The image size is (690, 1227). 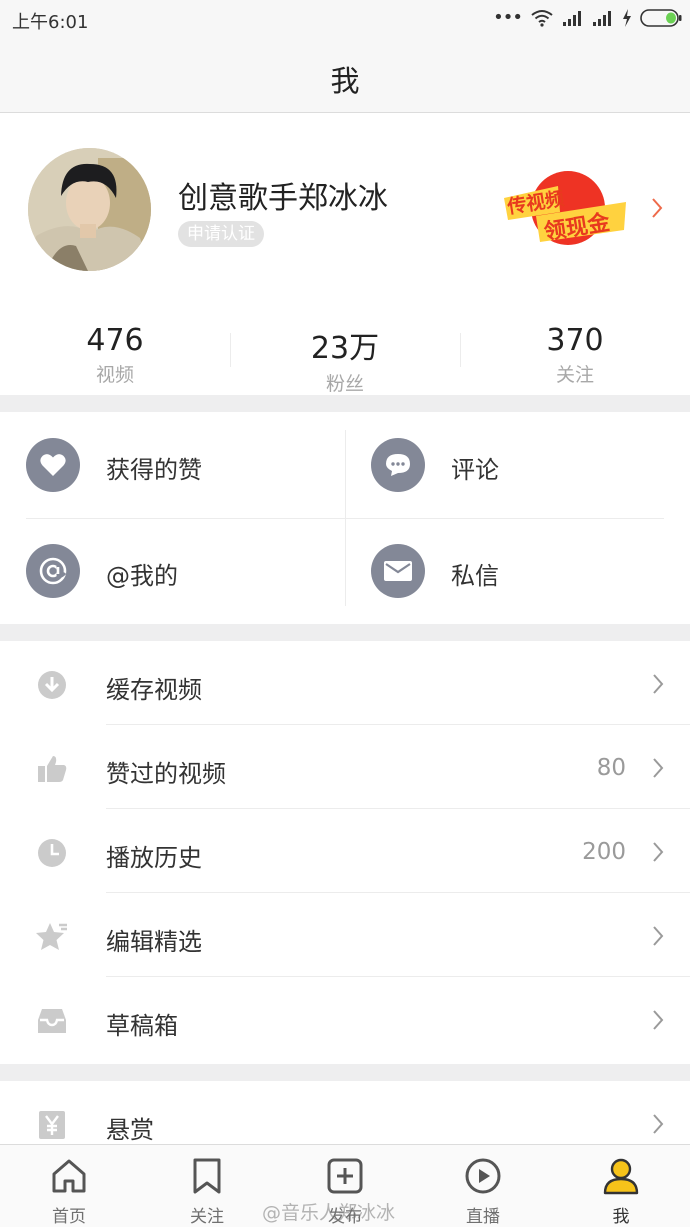 What do you see at coordinates (565, 208) in the screenshot?
I see `promo-badge: 传视频 领现金` at bounding box center [565, 208].